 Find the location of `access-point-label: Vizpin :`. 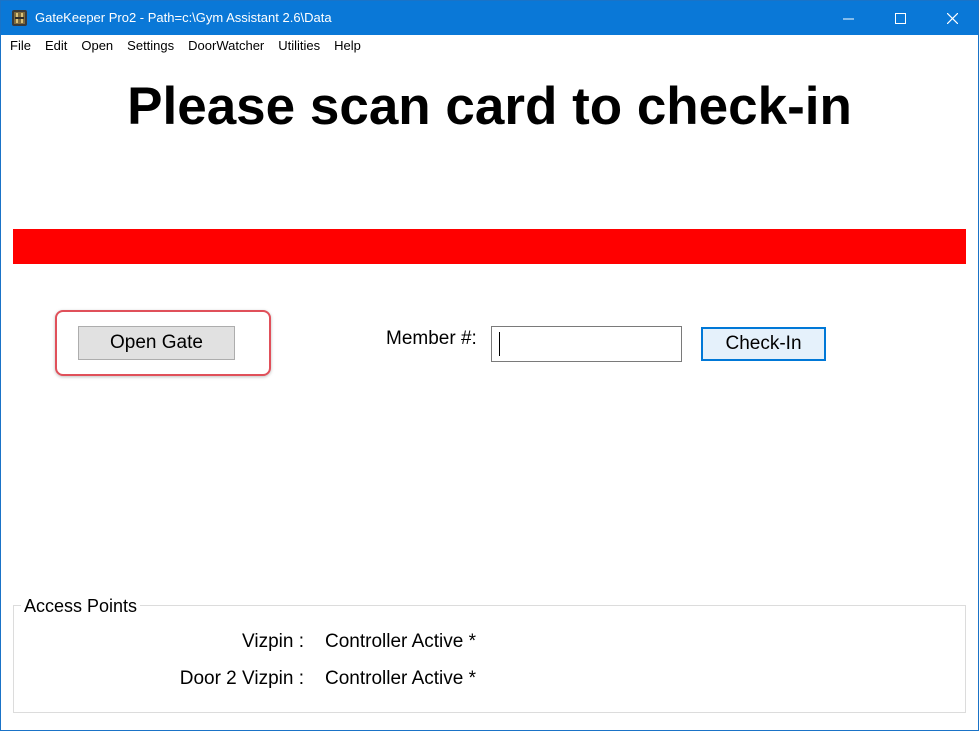

access-point-label: Vizpin : is located at coordinates (273, 641).